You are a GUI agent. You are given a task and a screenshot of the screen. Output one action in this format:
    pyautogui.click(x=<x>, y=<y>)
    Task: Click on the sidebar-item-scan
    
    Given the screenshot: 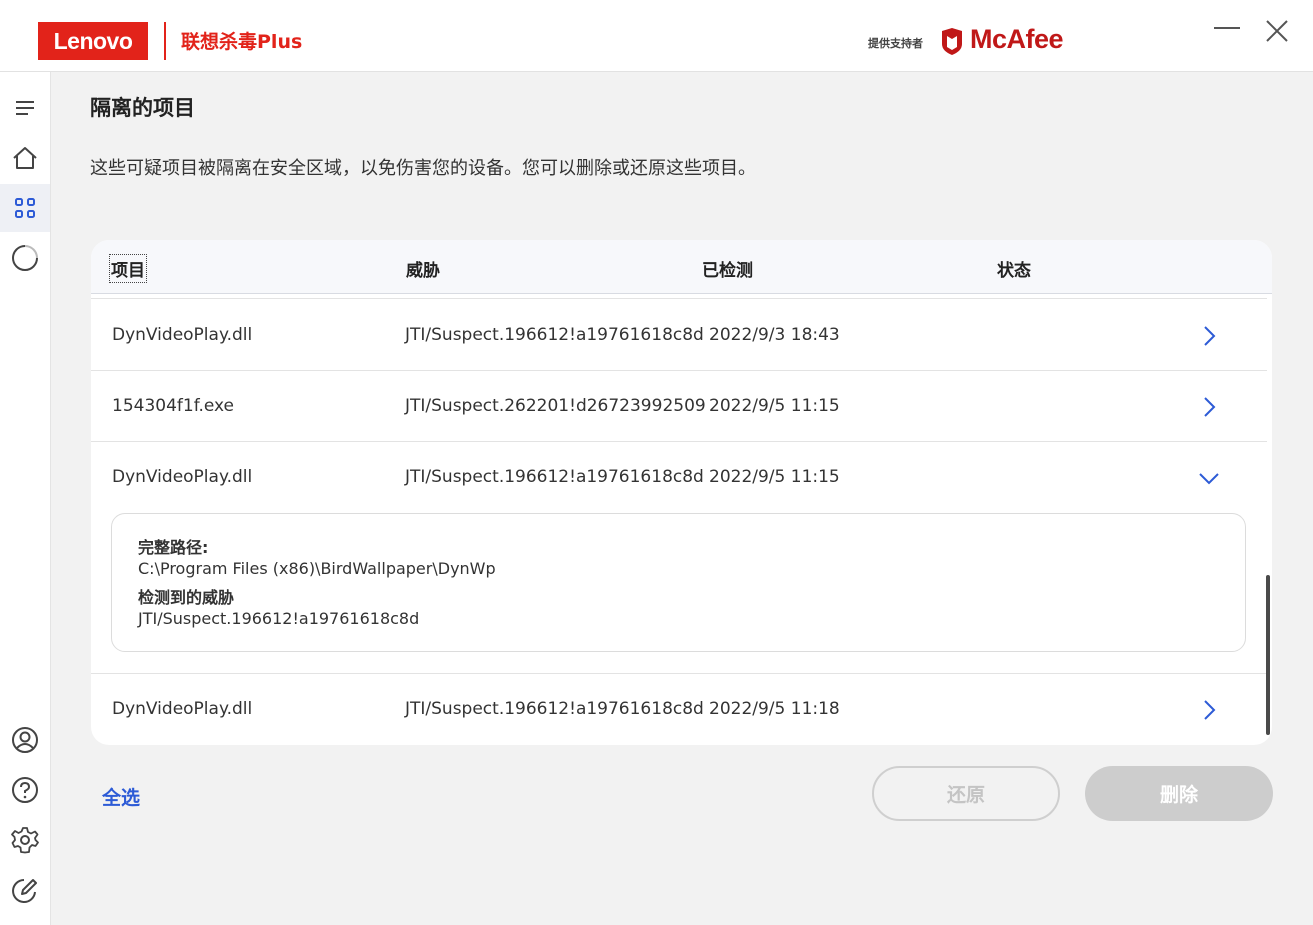 What is the action you would take?
    pyautogui.click(x=25, y=258)
    